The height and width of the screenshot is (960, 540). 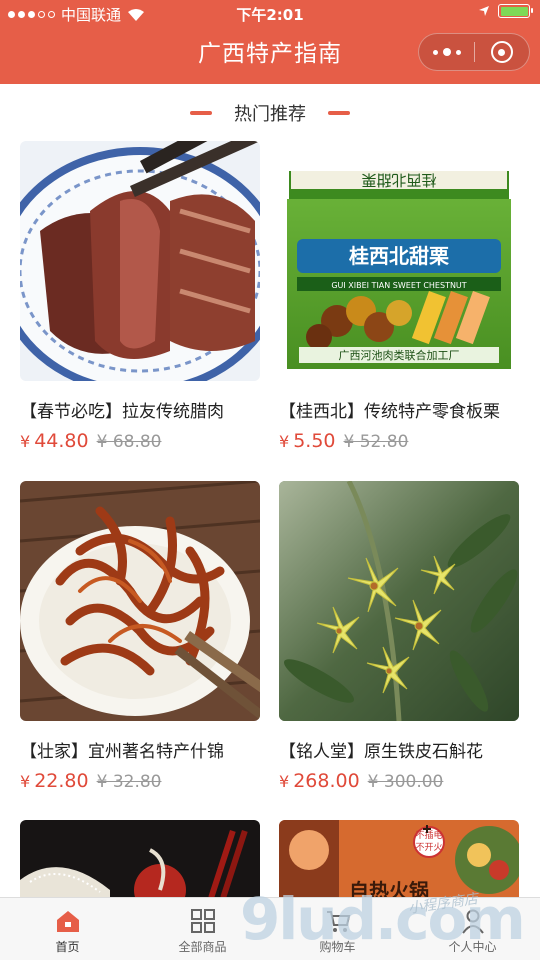 I want to click on product-image-braised-strips, so click(x=140, y=601).